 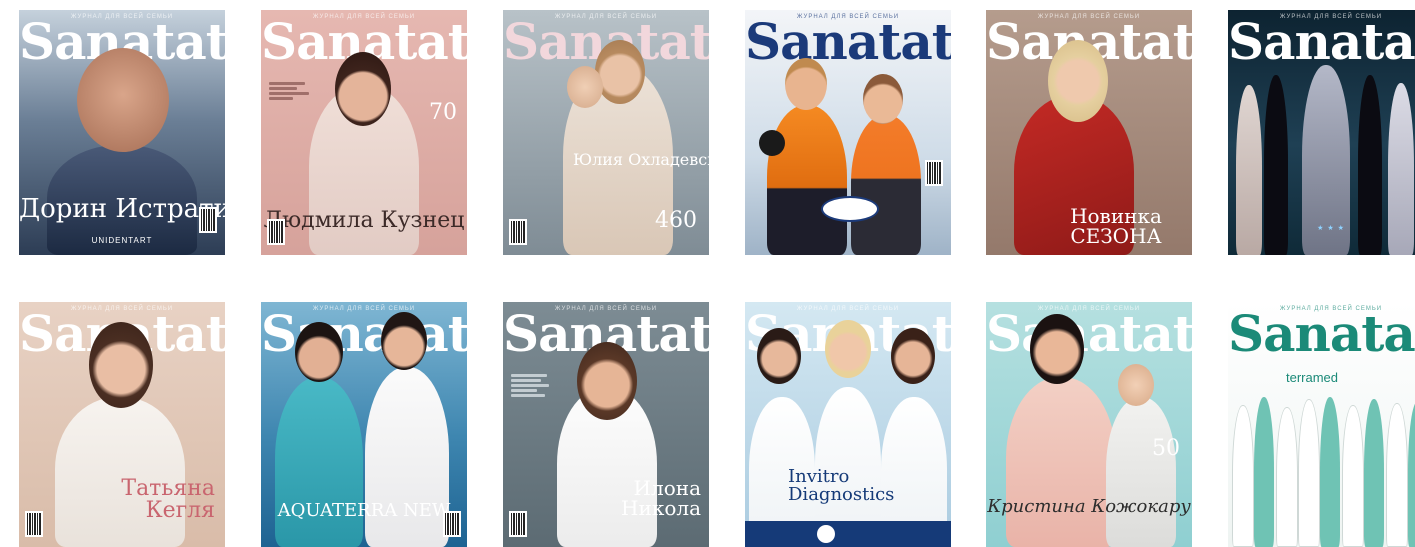 I want to click on cover-headline: Новинка СЕЗОНА, so click(x=1116, y=226).